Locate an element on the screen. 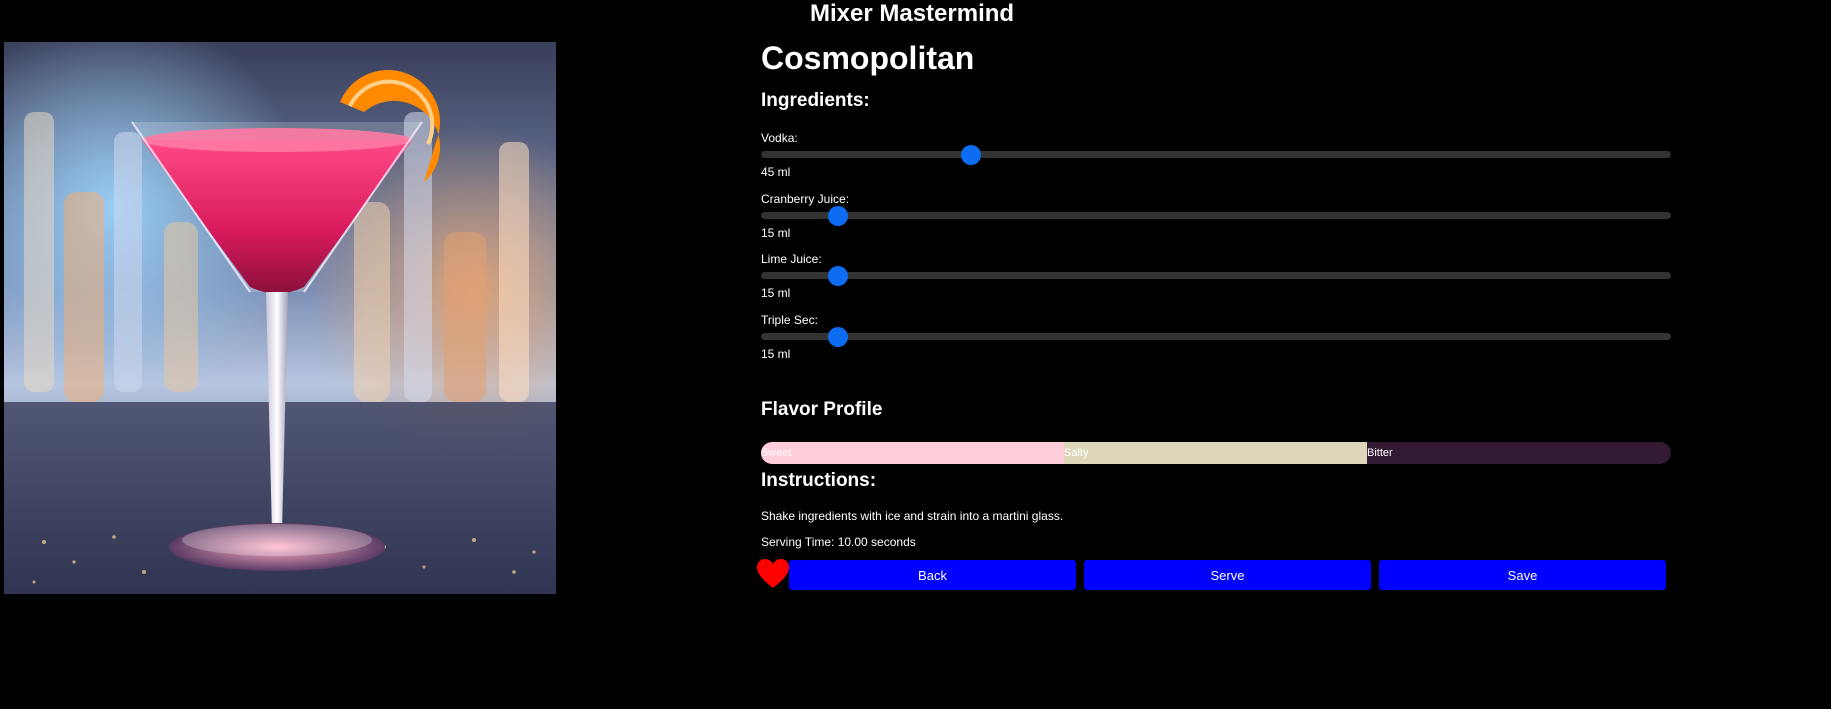 The height and width of the screenshot is (709, 1831). serving-time: Serving Time: 10.00 seconds is located at coordinates (838, 542).